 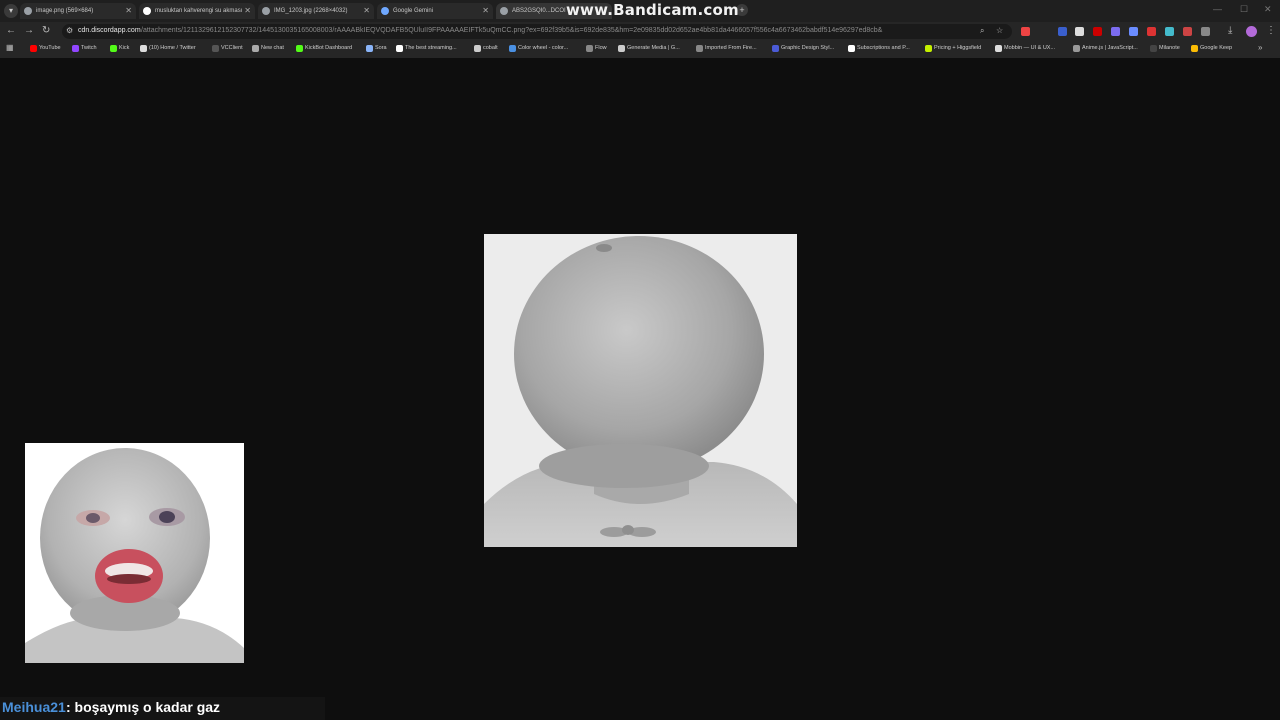 What do you see at coordinates (84, 48) in the screenshot?
I see `bookmark-item: Twitch` at bounding box center [84, 48].